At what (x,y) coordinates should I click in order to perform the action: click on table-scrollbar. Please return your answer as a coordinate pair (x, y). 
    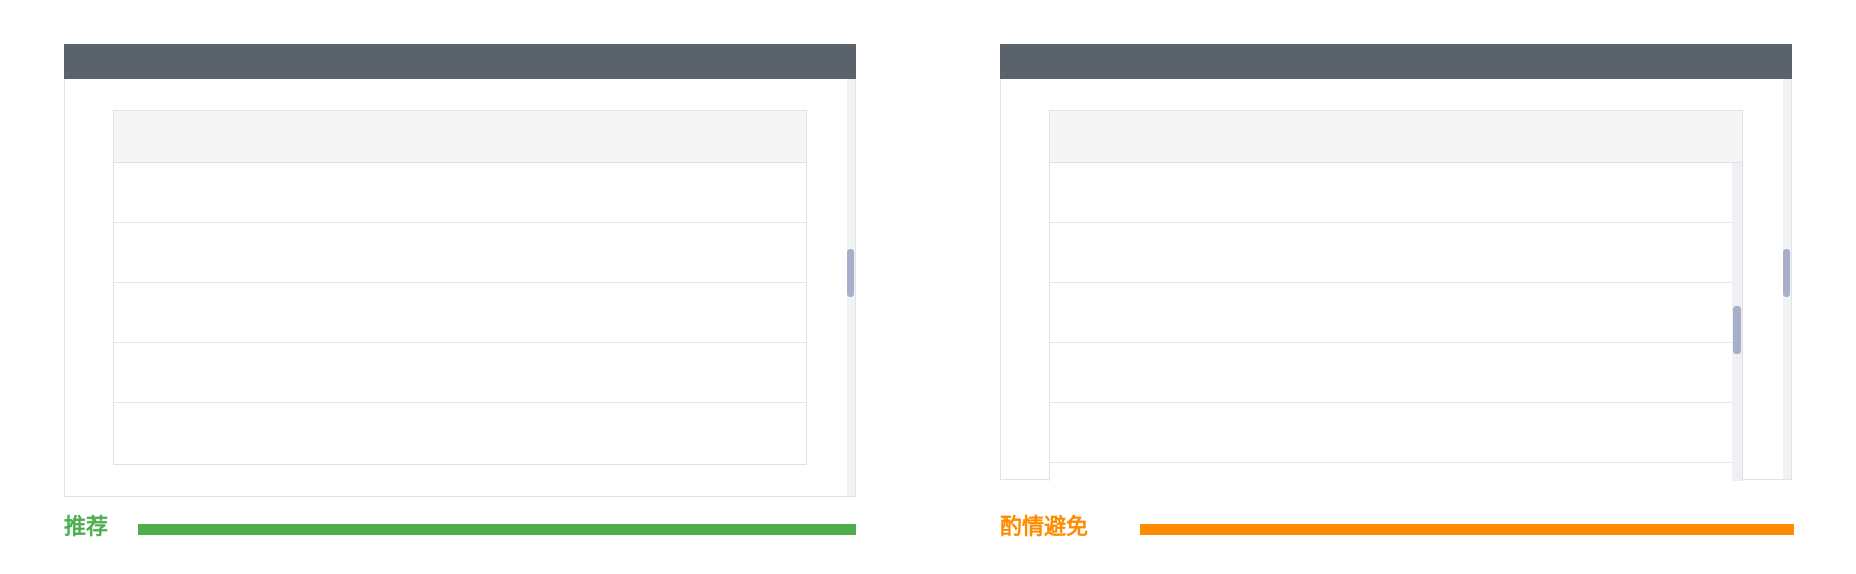
    Looking at the image, I should click on (1737, 322).